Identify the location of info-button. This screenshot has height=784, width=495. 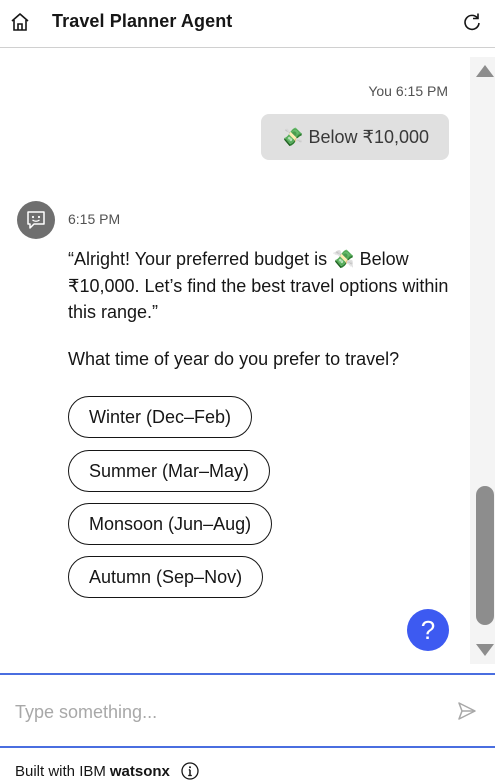
(190, 771).